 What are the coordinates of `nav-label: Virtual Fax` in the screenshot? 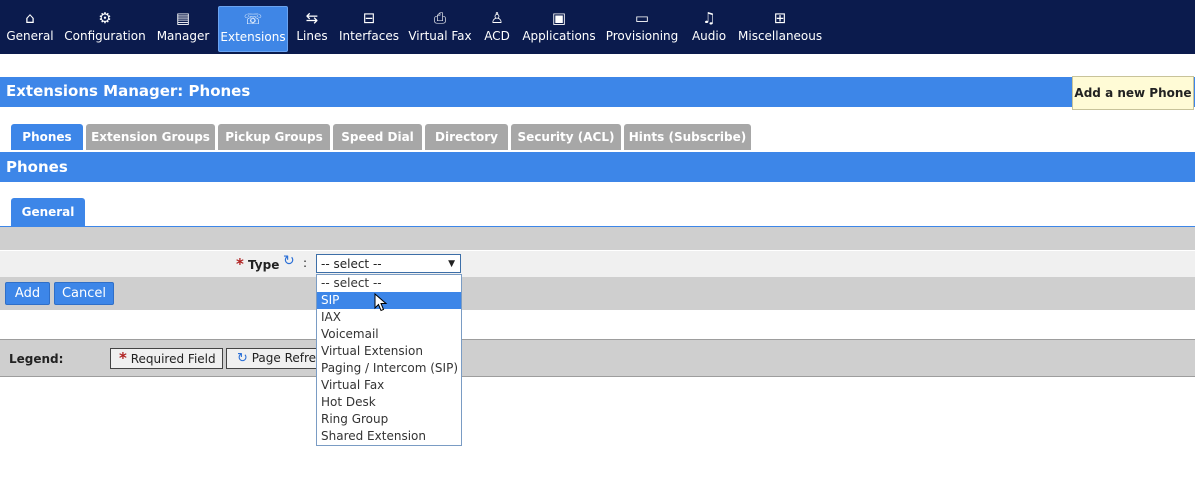 It's located at (440, 36).